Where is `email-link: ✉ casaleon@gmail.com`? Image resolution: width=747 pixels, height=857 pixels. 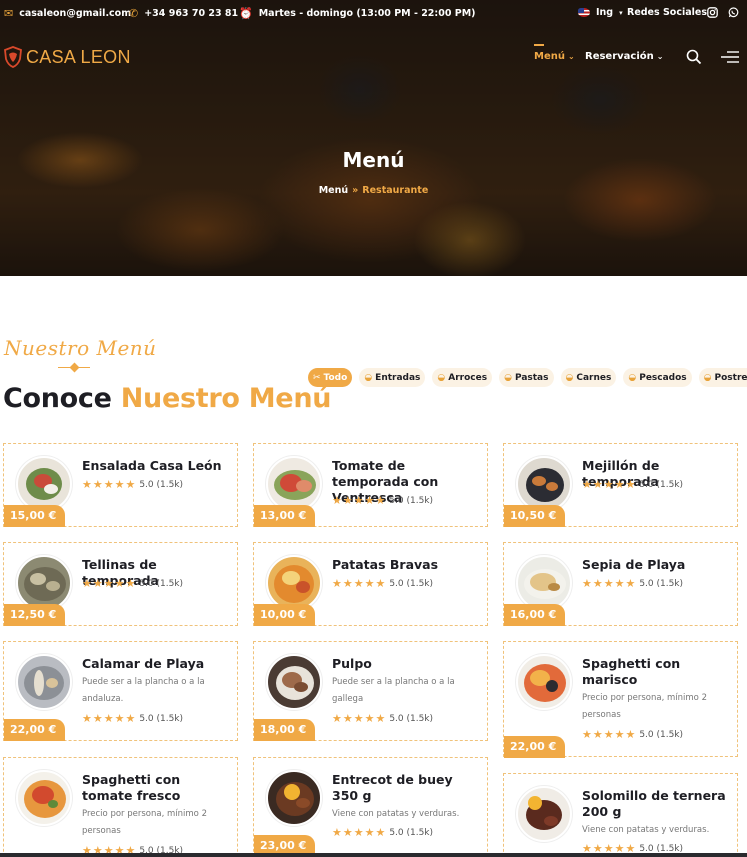 email-link: ✉ casaleon@gmail.com is located at coordinates (67, 13).